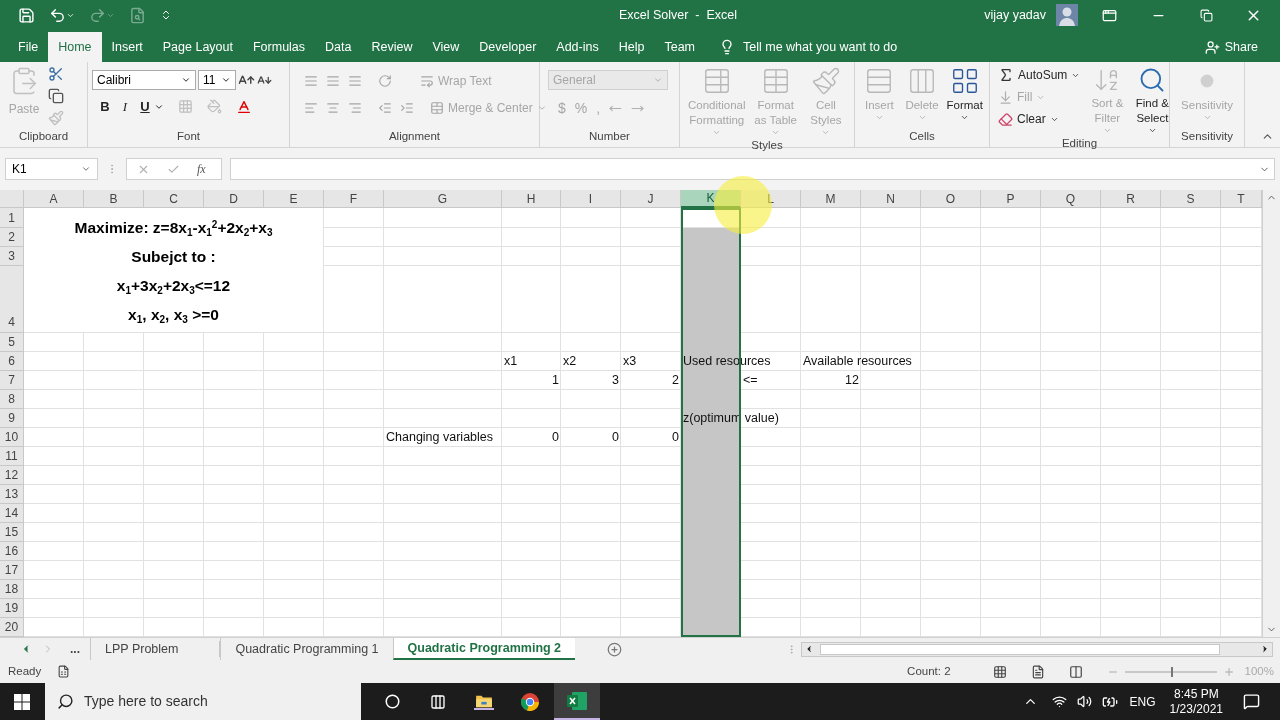 The image size is (1280, 720). I want to click on sheet-tab: Quadratic Programming 2, so click(484, 649).